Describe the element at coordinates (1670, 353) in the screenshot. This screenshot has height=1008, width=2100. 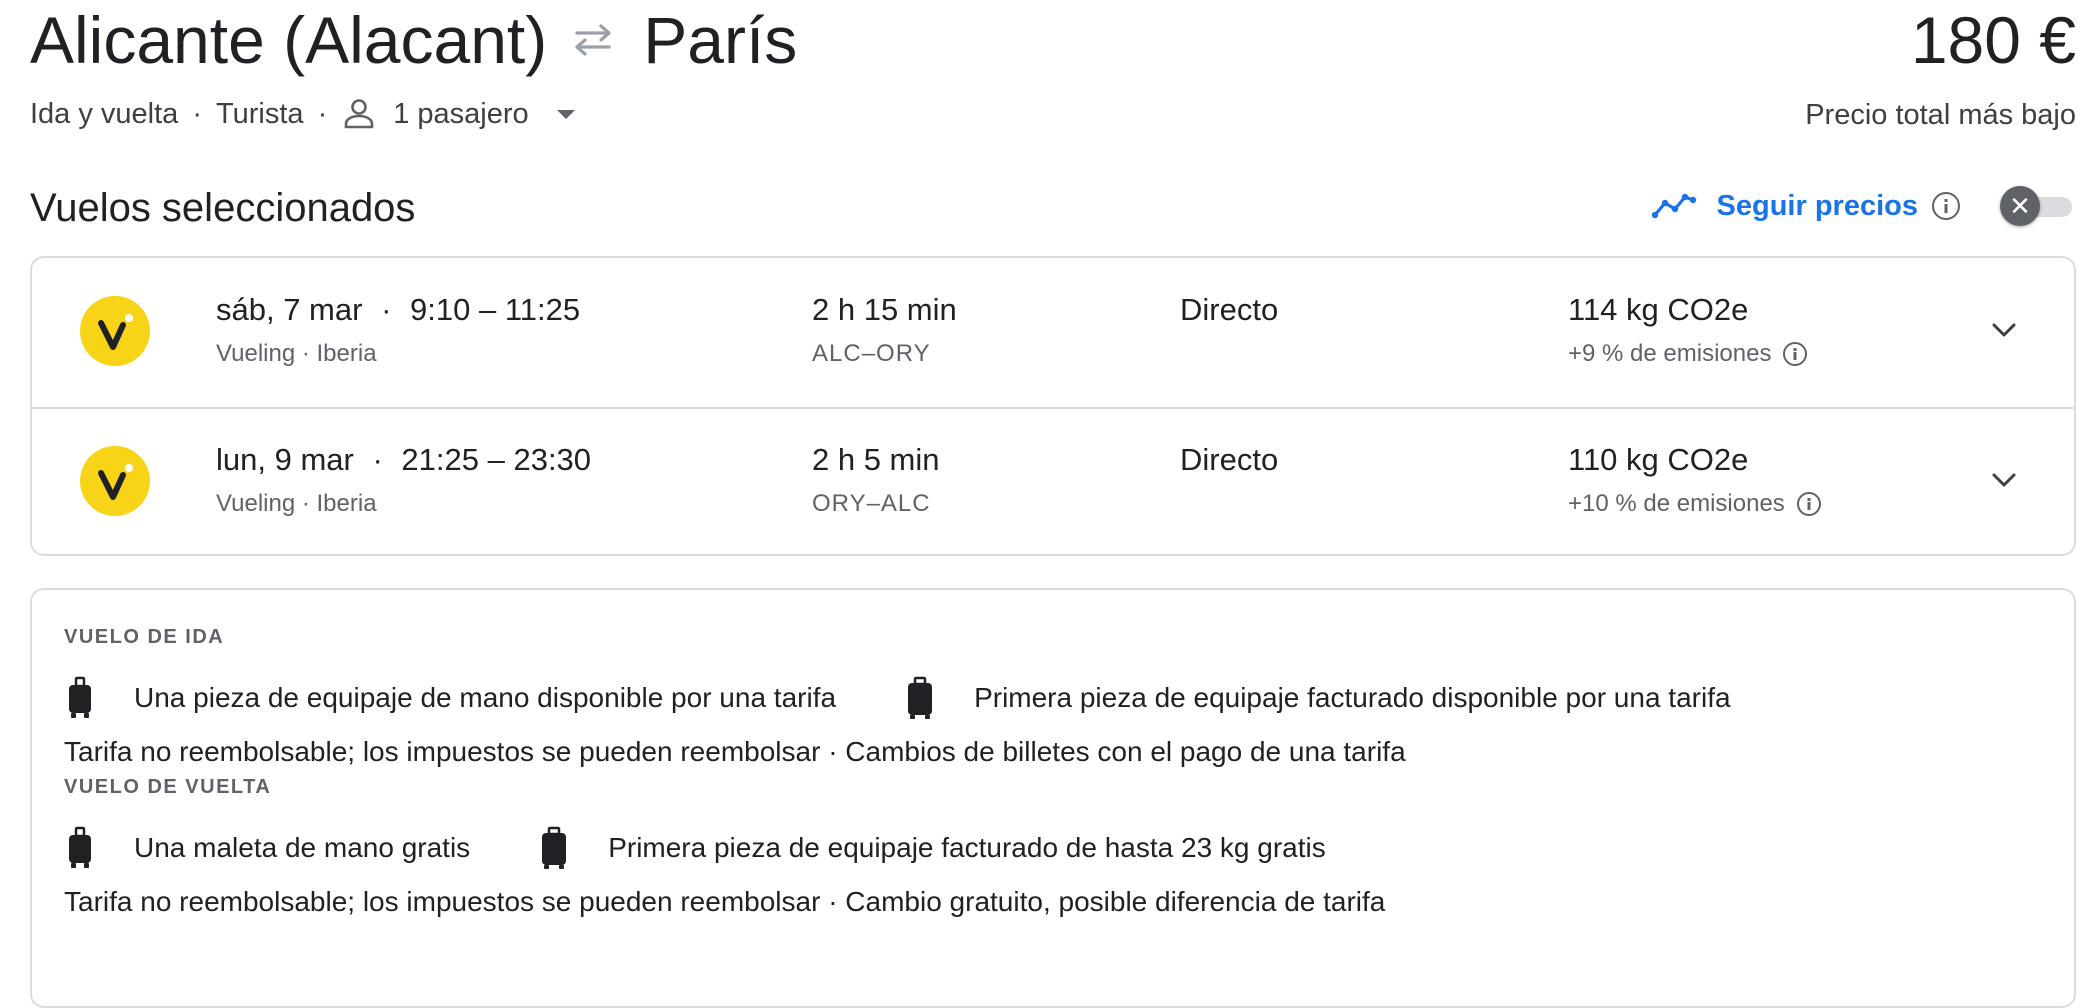
I see `emissions-label: +9 % de emisiones` at that location.